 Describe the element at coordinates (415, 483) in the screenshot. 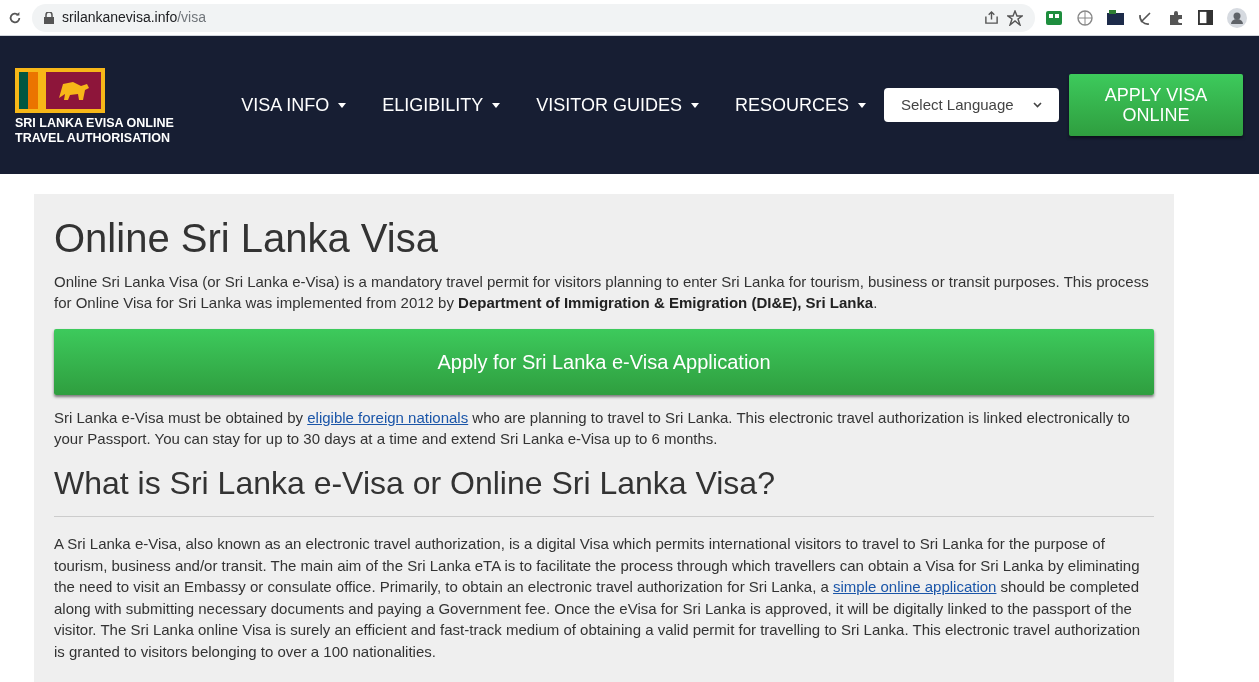

I see `section-heading: What is Sri Lanka e-Visa or Online Sri Lanka Visa?` at that location.